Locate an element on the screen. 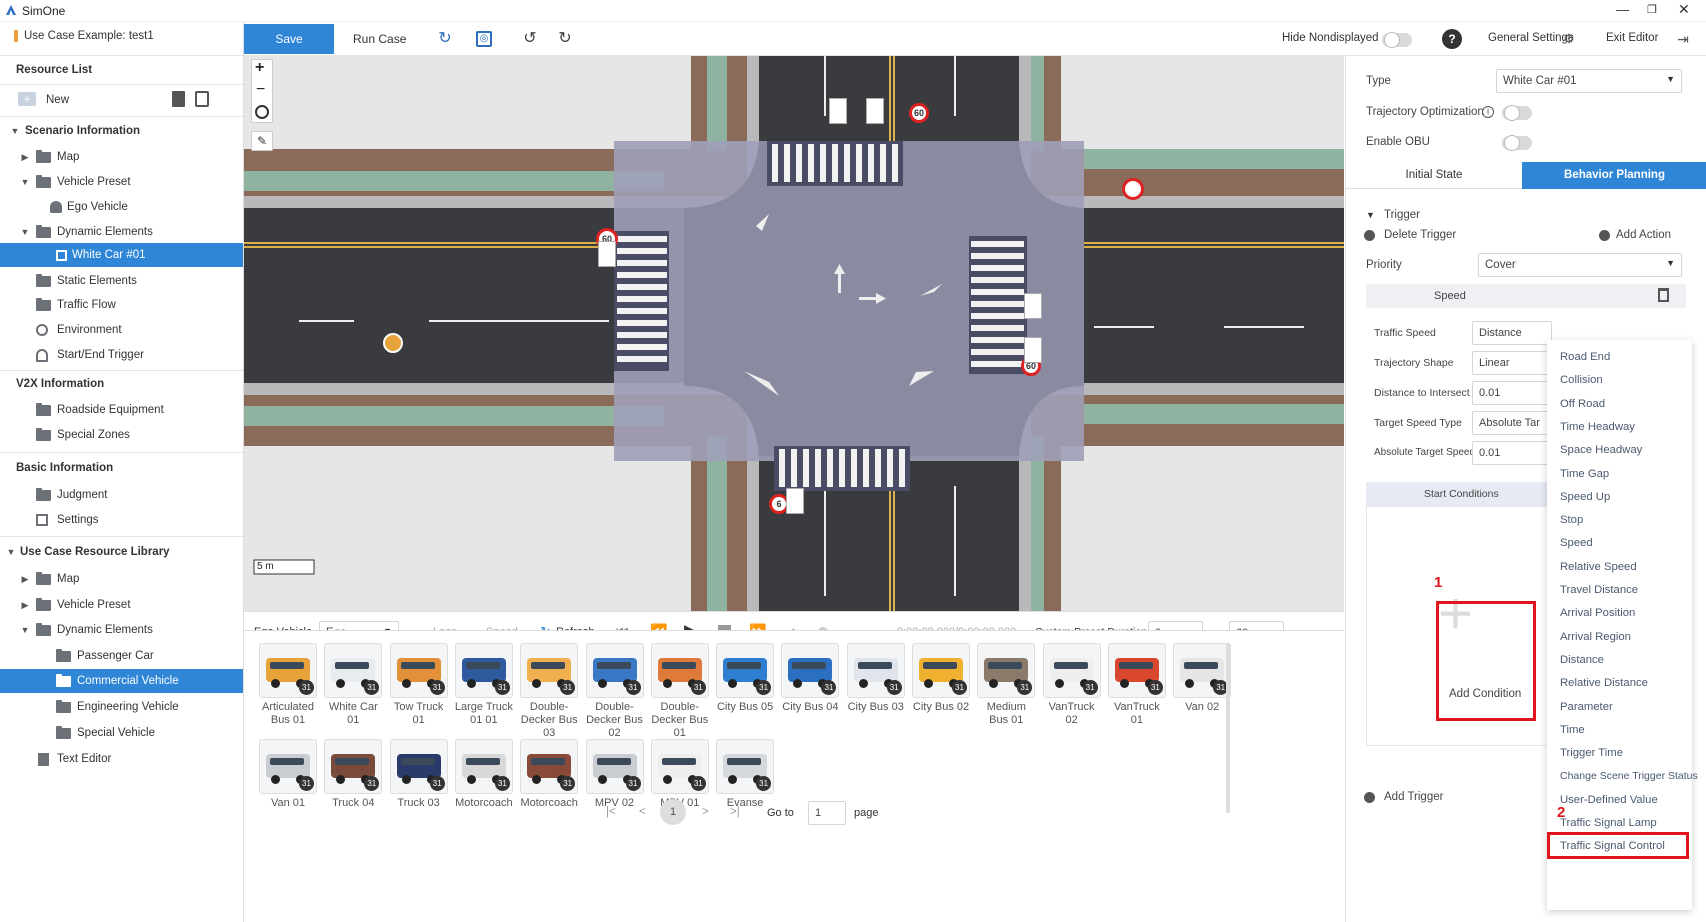 This screenshot has height=922, width=1706. redo-icon: ↻ is located at coordinates (565, 39).